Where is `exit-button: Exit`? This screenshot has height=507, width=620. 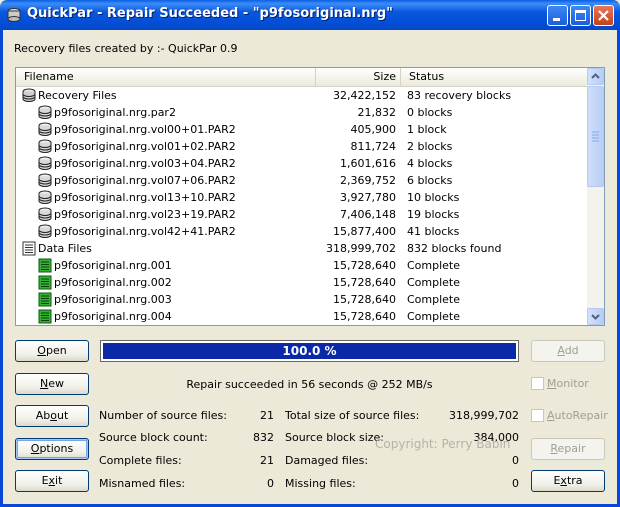 exit-button: Exit is located at coordinates (52, 481).